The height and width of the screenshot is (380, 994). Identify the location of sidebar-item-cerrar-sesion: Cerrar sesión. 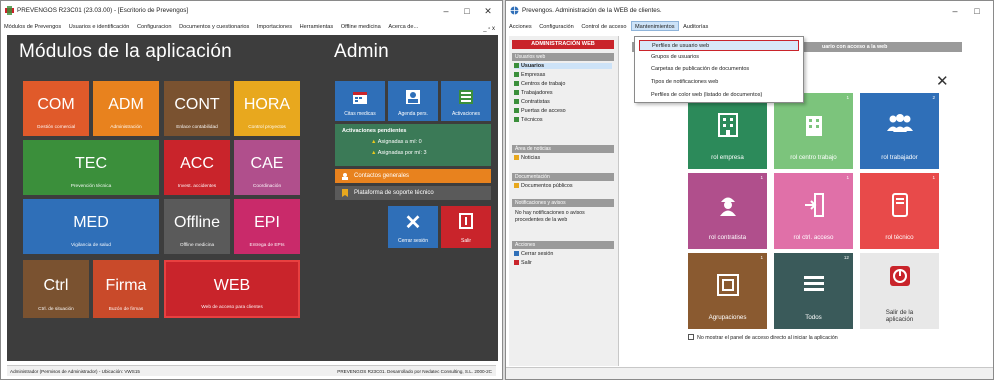
(533, 254).